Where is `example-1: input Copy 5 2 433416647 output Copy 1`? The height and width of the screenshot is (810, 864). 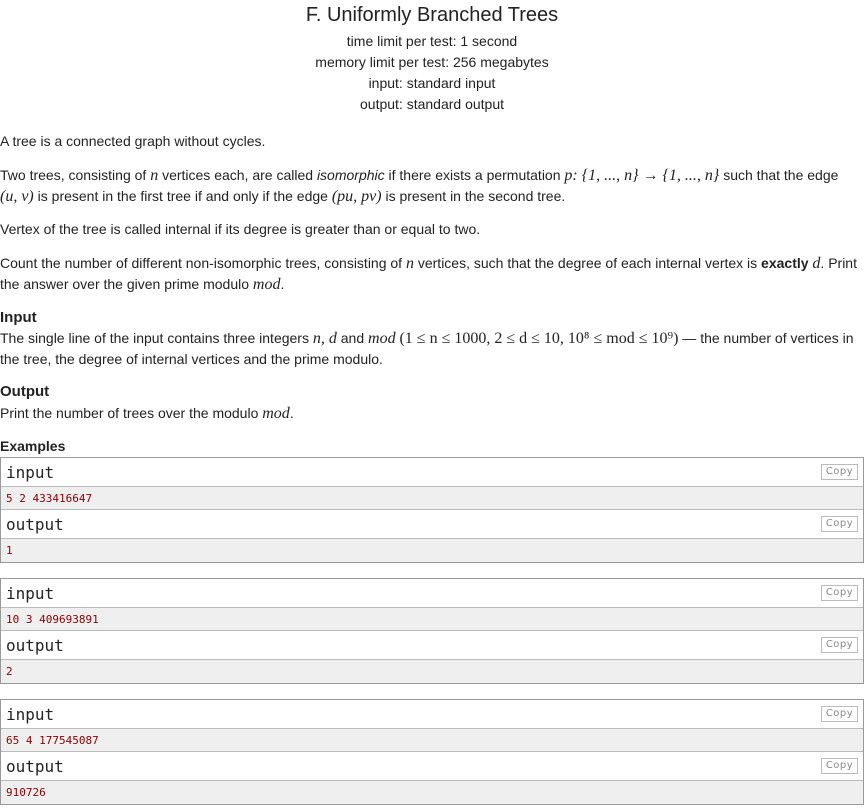
example-1: input Copy 5 2 433416647 output Copy 1 is located at coordinates (432, 510).